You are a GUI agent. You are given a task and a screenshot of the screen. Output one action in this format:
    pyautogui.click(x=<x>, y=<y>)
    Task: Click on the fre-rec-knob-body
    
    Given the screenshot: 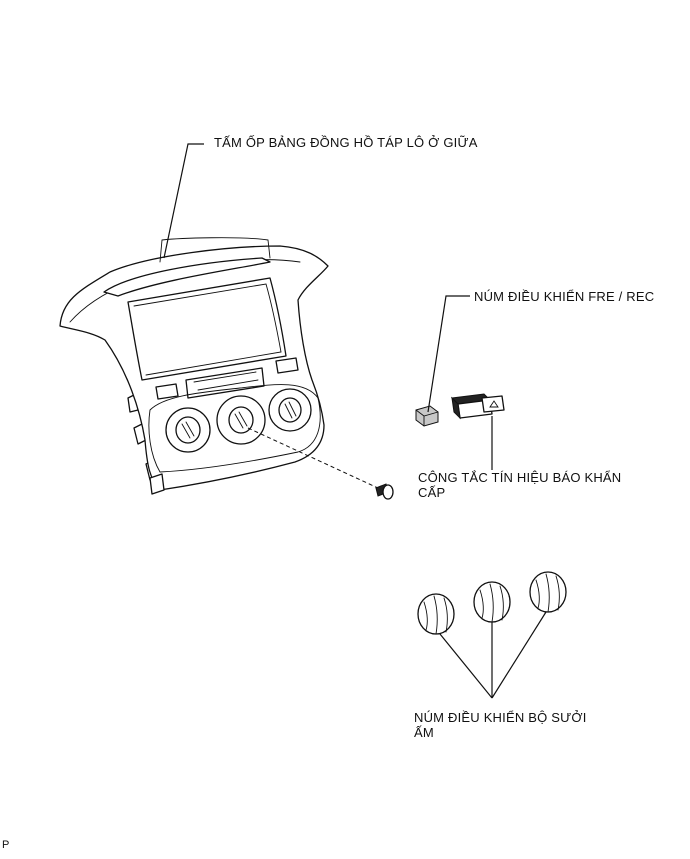 What is the action you would take?
    pyautogui.click(x=427, y=416)
    